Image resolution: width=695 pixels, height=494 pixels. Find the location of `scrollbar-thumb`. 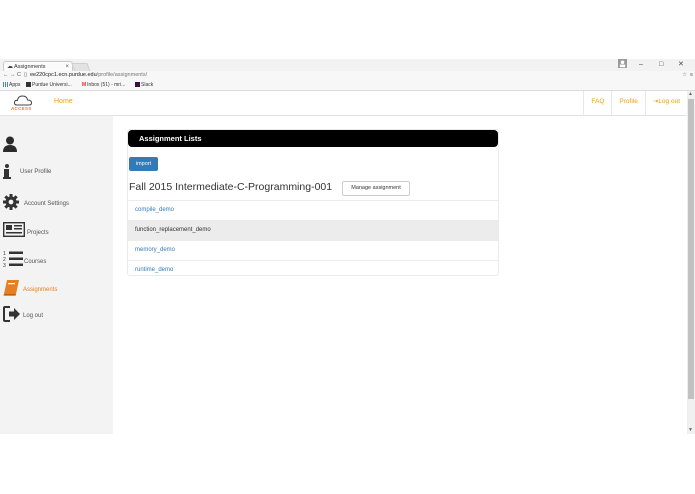

scrollbar-thumb is located at coordinates (691, 249).